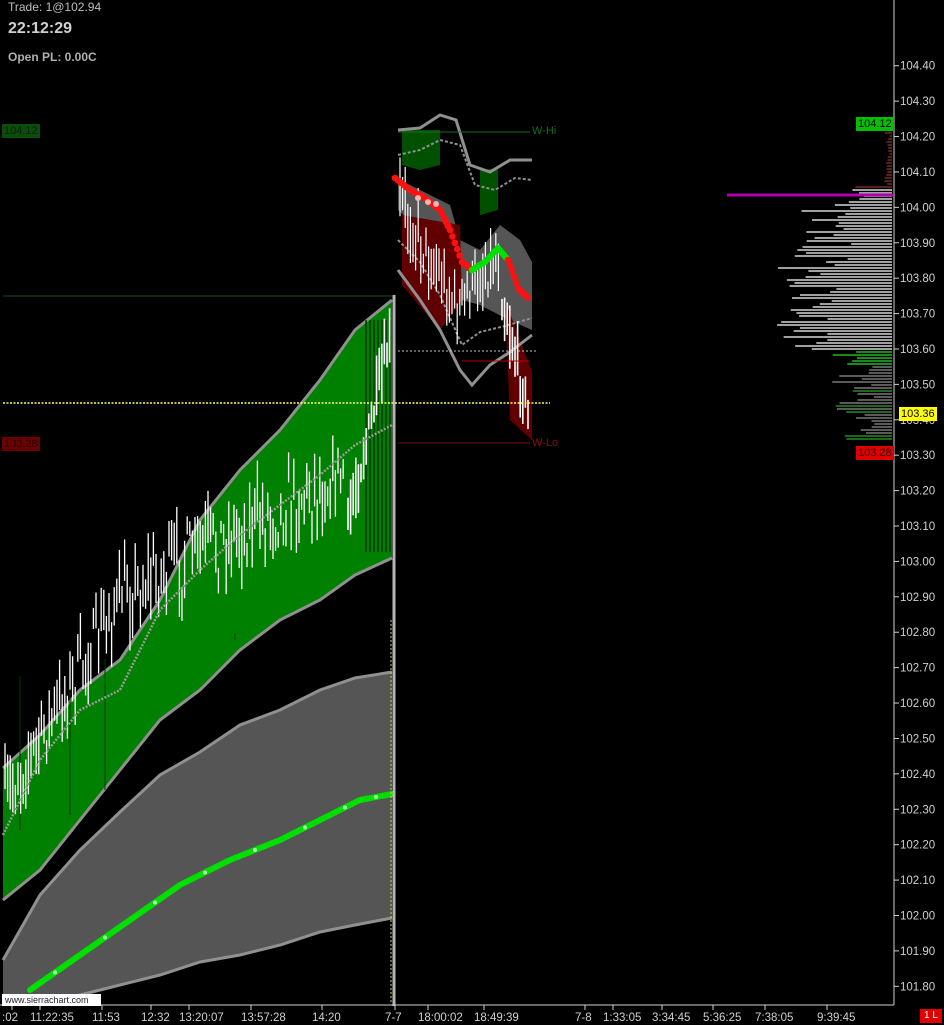  What do you see at coordinates (917, 633) in the screenshot?
I see `price-tick-label: 102.80` at bounding box center [917, 633].